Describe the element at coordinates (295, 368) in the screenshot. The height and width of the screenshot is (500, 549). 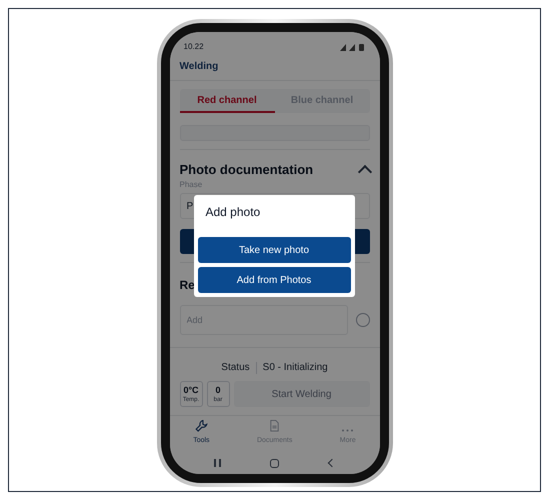
I see `status-value: S0 - Initializing` at that location.